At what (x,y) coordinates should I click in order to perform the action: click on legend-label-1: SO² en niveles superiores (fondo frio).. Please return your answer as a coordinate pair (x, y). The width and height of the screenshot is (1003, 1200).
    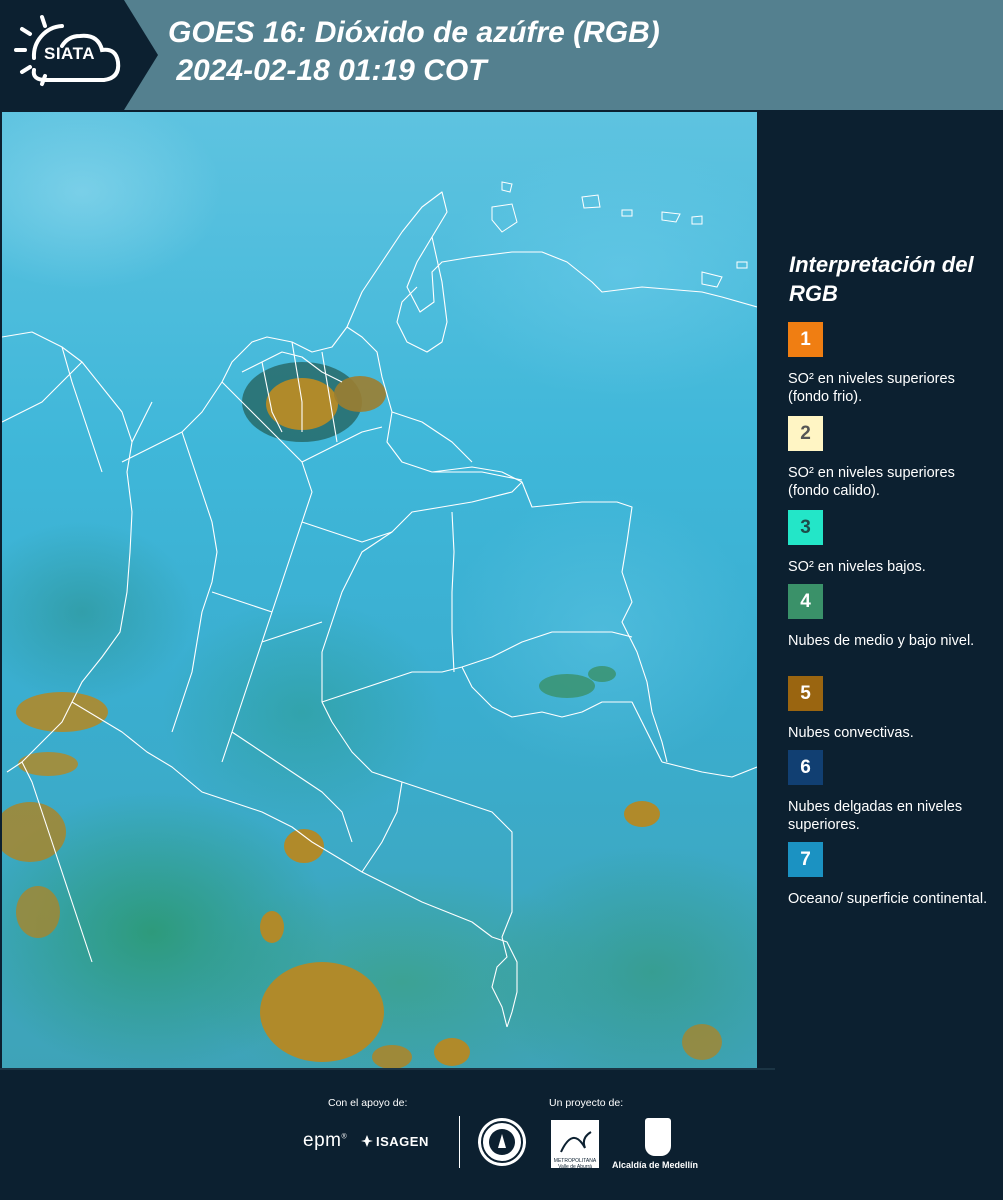
    Looking at the image, I should click on (871, 388).